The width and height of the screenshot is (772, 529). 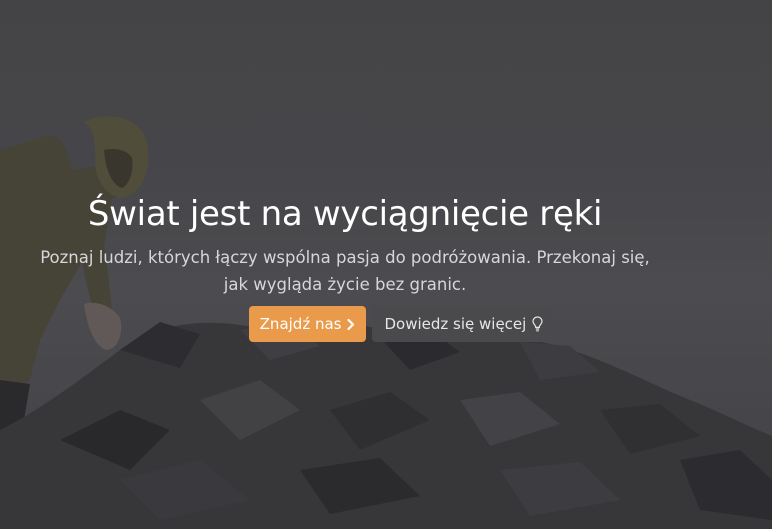 I want to click on learn-more-button: Dowiedz się więcej, so click(x=463, y=324).